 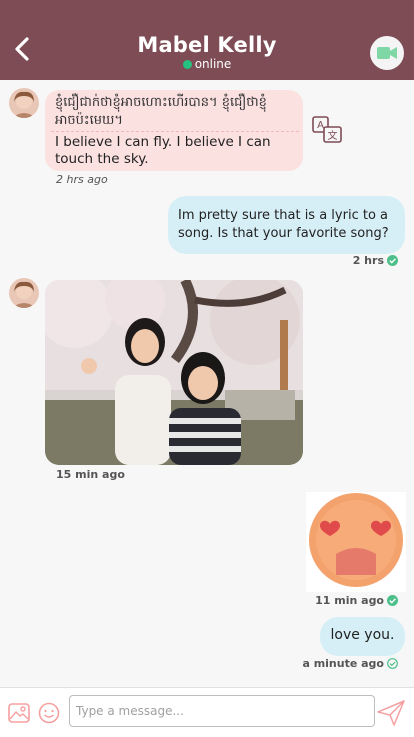 What do you see at coordinates (49, 713) in the screenshot?
I see `emoji-icon` at bounding box center [49, 713].